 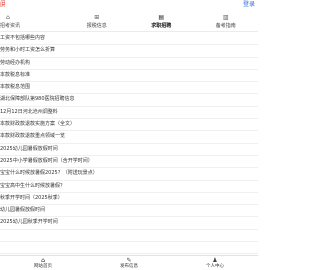 I want to click on tab-label: 招考资讯, so click(x=10, y=26).